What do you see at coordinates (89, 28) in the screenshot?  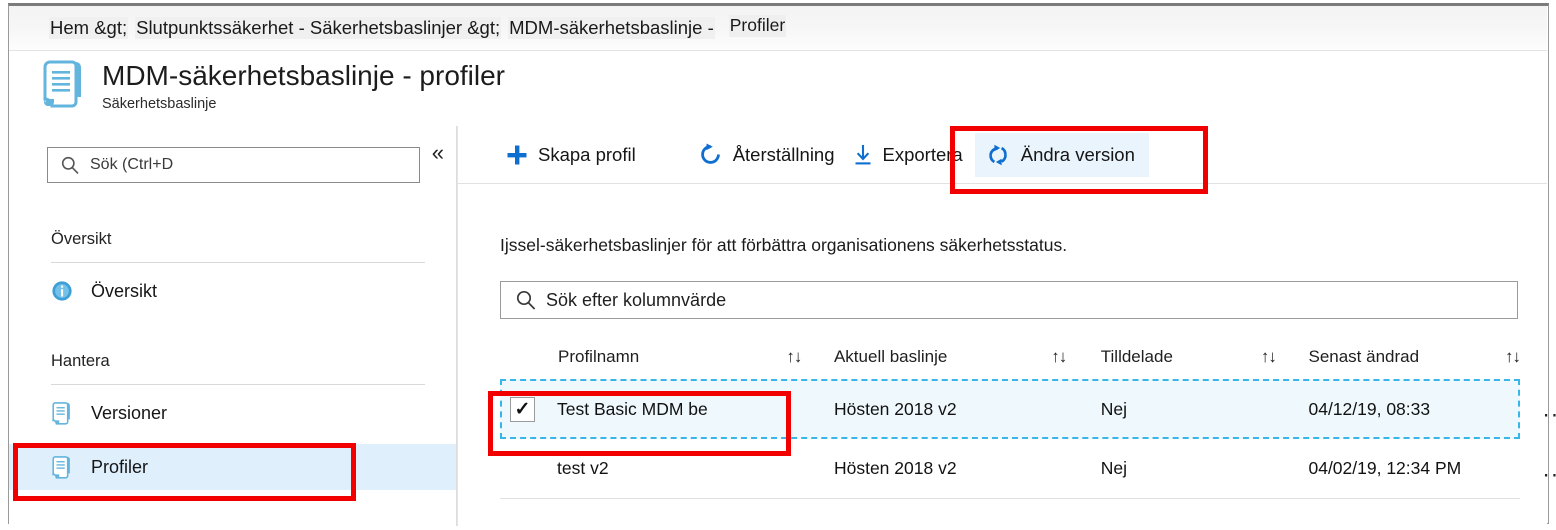 I see `breadcrumb-item-home: Hem &gt;` at bounding box center [89, 28].